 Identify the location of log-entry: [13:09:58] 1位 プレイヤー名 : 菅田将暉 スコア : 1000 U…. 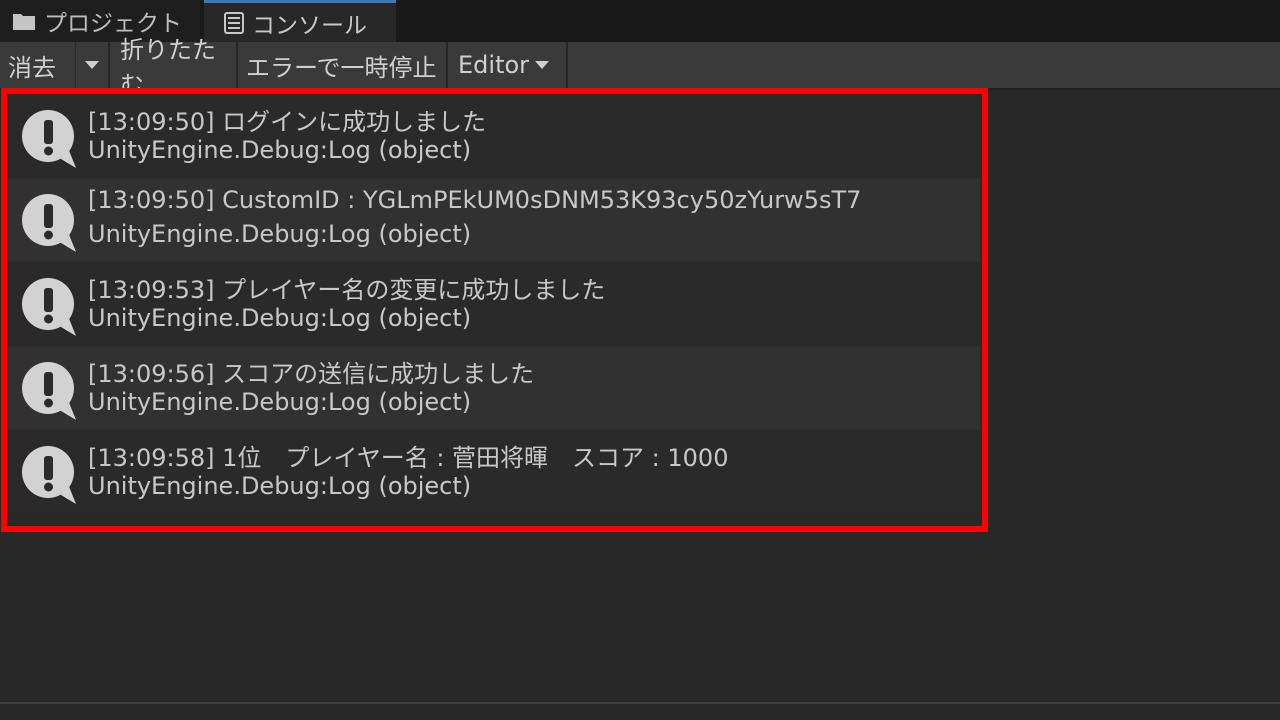
(494, 472).